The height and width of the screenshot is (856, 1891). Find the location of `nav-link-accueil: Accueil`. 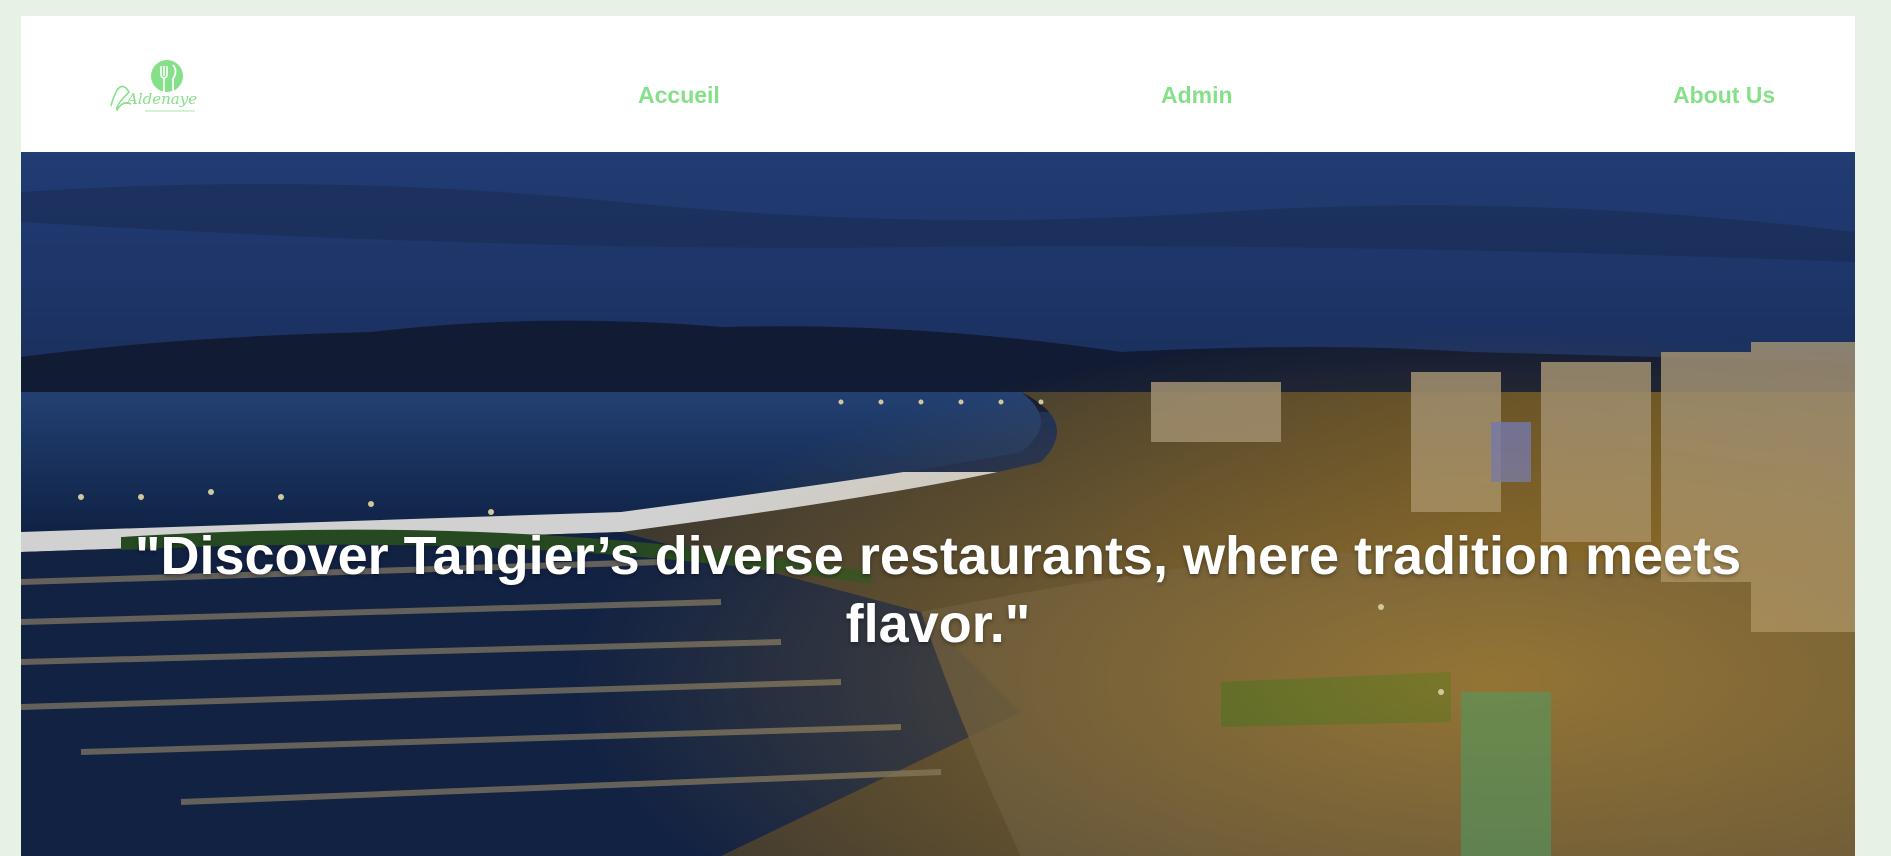

nav-link-accueil: Accueil is located at coordinates (679, 95).